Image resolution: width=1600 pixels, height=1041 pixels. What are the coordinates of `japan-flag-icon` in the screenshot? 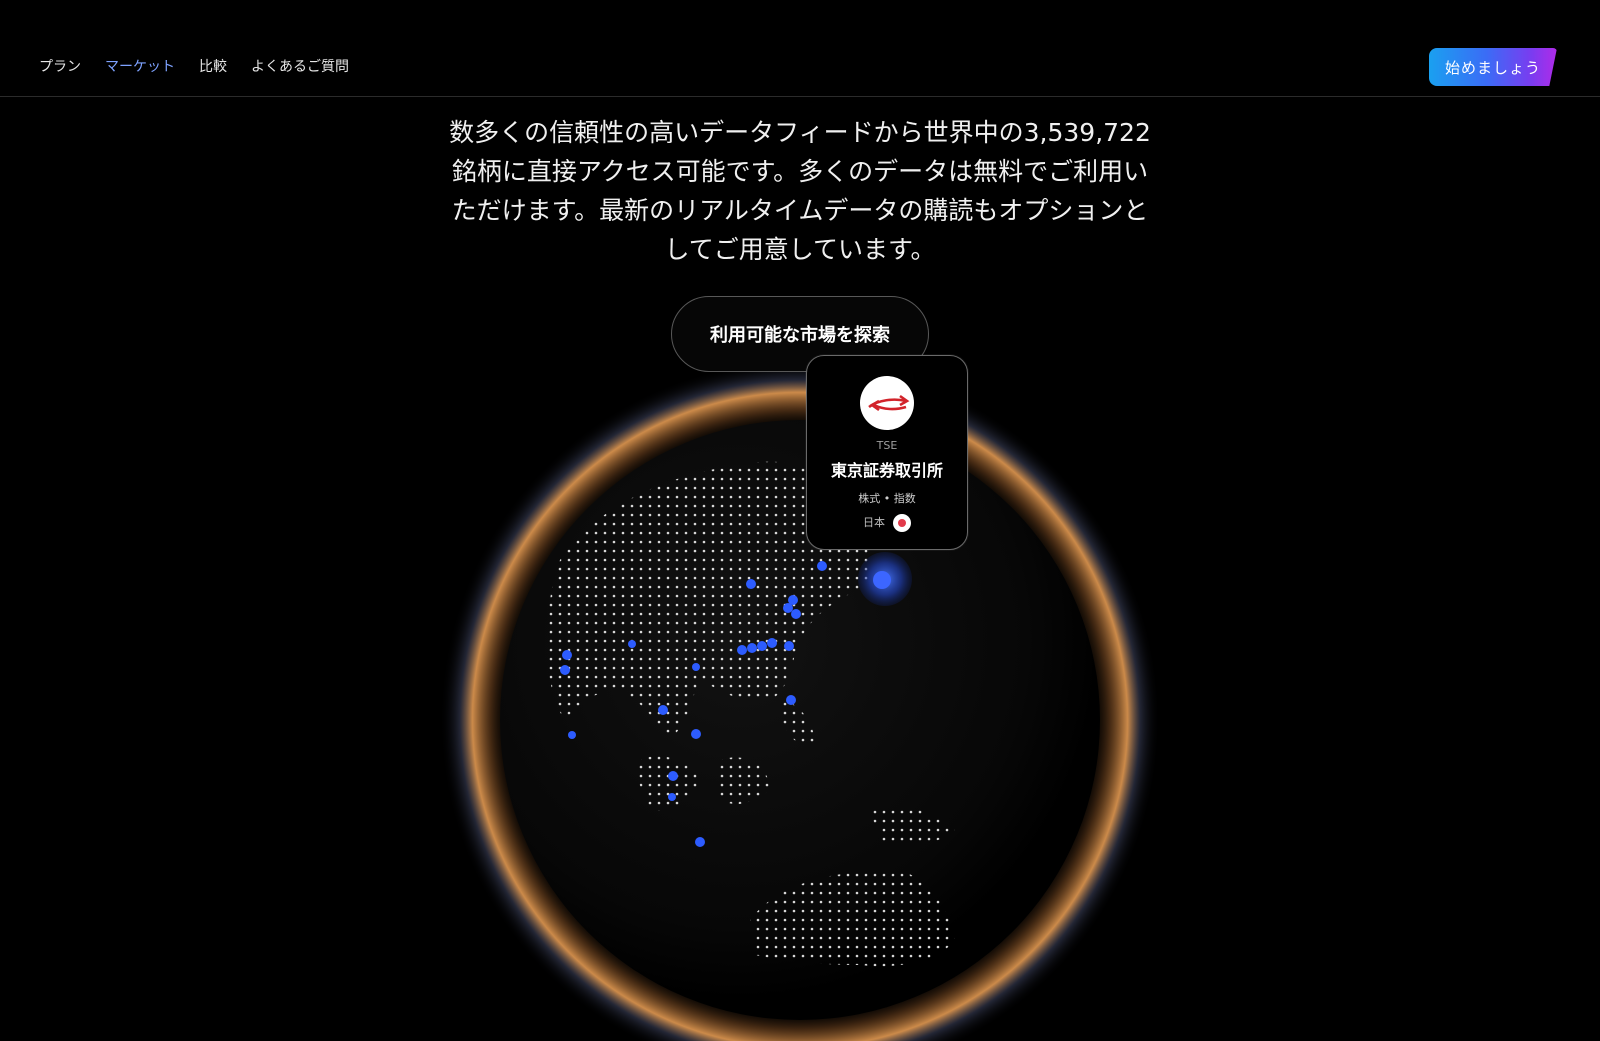 It's located at (902, 523).